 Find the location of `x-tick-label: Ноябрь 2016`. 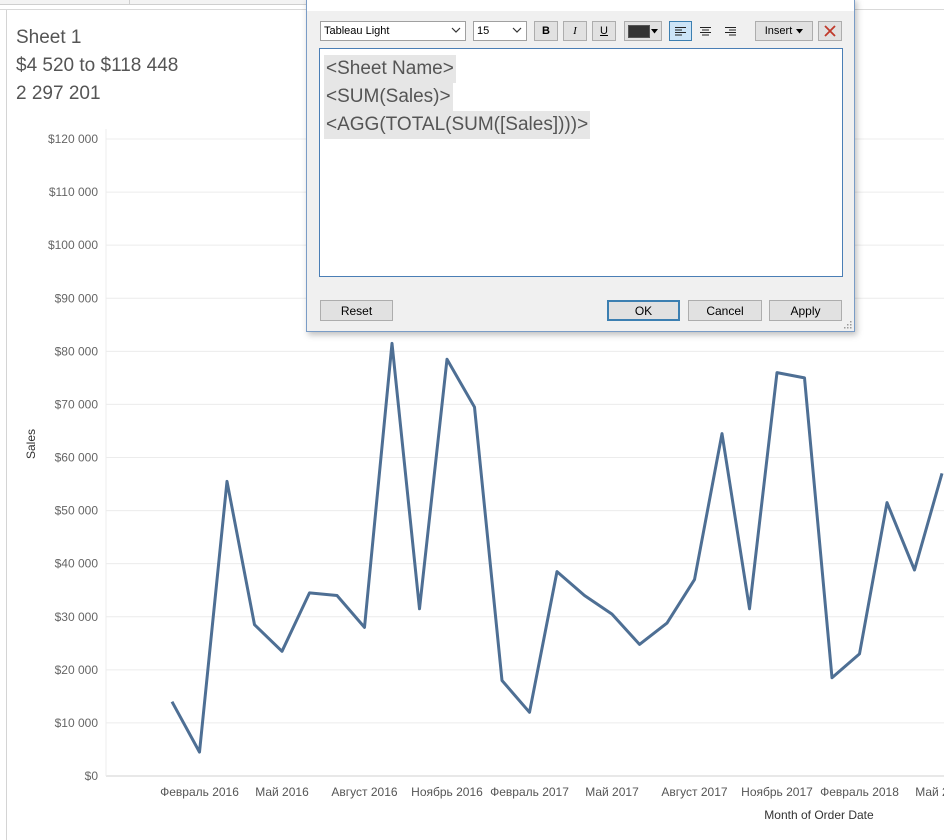

x-tick-label: Ноябрь 2016 is located at coordinates (447, 792).